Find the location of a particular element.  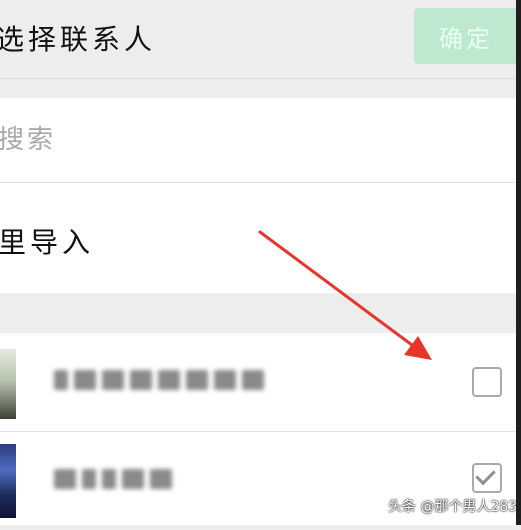

section-divider is located at coordinates (258, 313).